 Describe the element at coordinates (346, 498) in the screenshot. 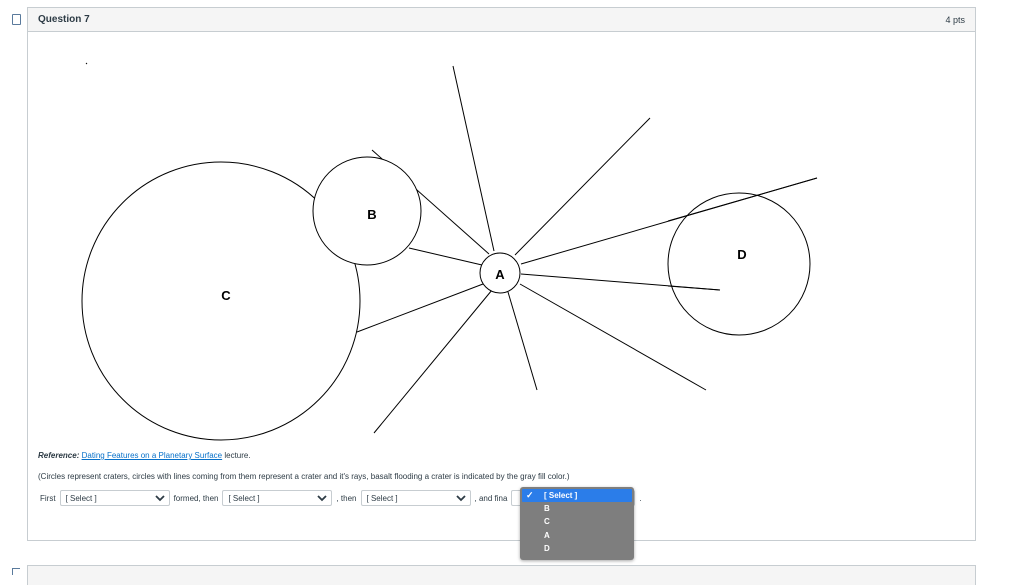

I see `then-text: , then` at that location.